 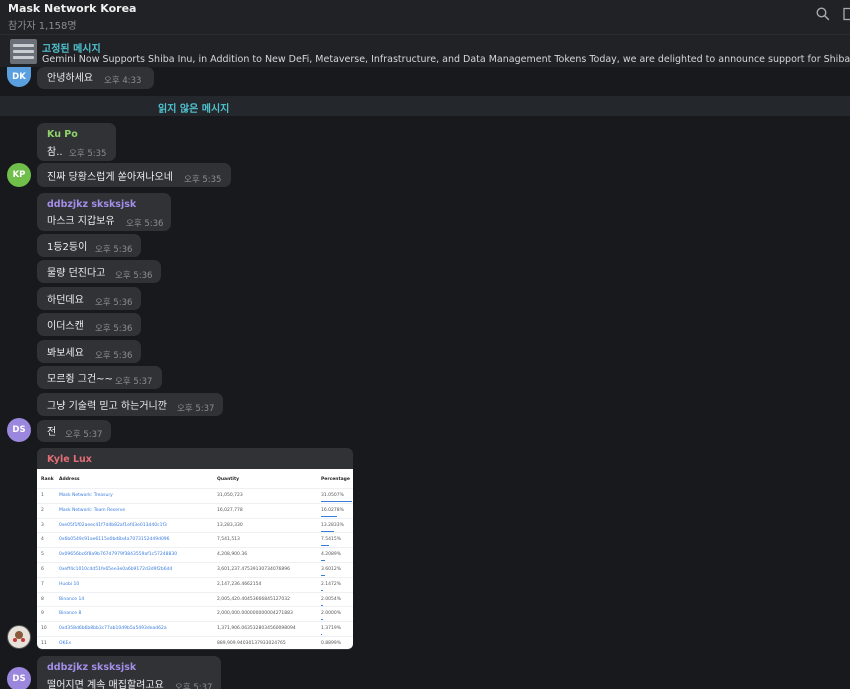 What do you see at coordinates (52, 432) in the screenshot?
I see `message-text: 전` at bounding box center [52, 432].